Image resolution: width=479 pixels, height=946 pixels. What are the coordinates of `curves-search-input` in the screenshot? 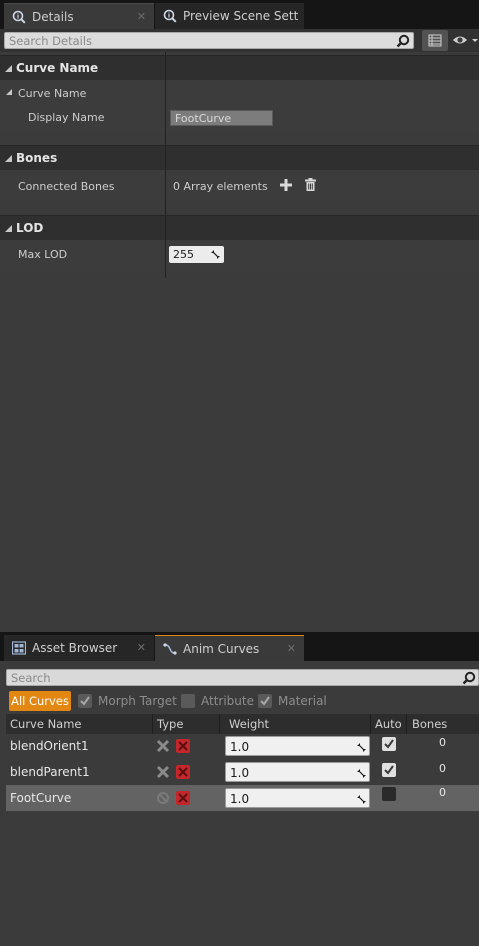 It's located at (231, 677).